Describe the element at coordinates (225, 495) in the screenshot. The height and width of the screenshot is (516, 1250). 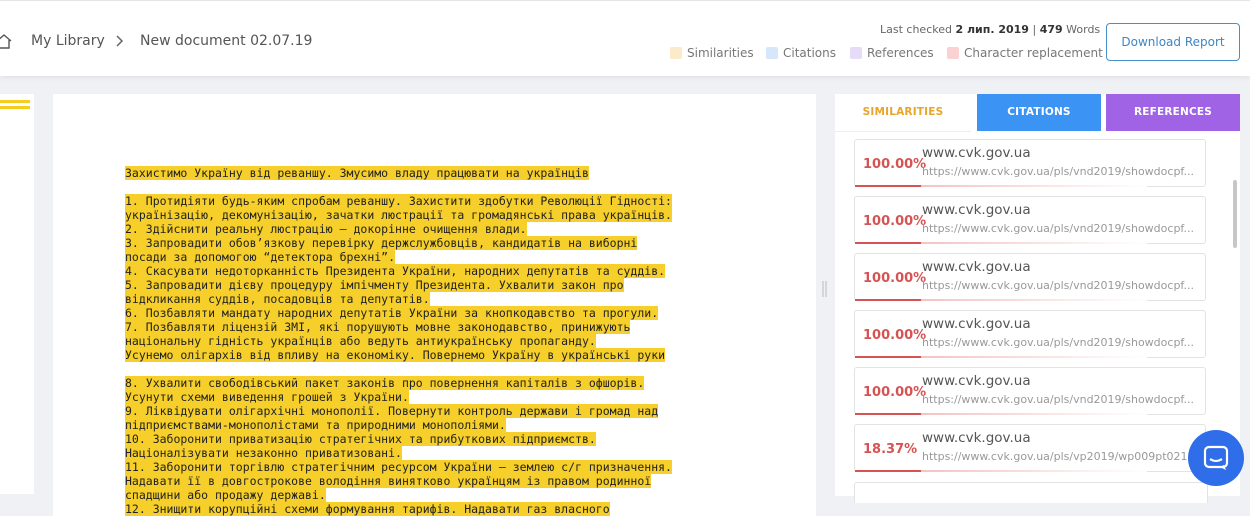
I see `highlighted-text: спадщини або продажу державі.` at that location.